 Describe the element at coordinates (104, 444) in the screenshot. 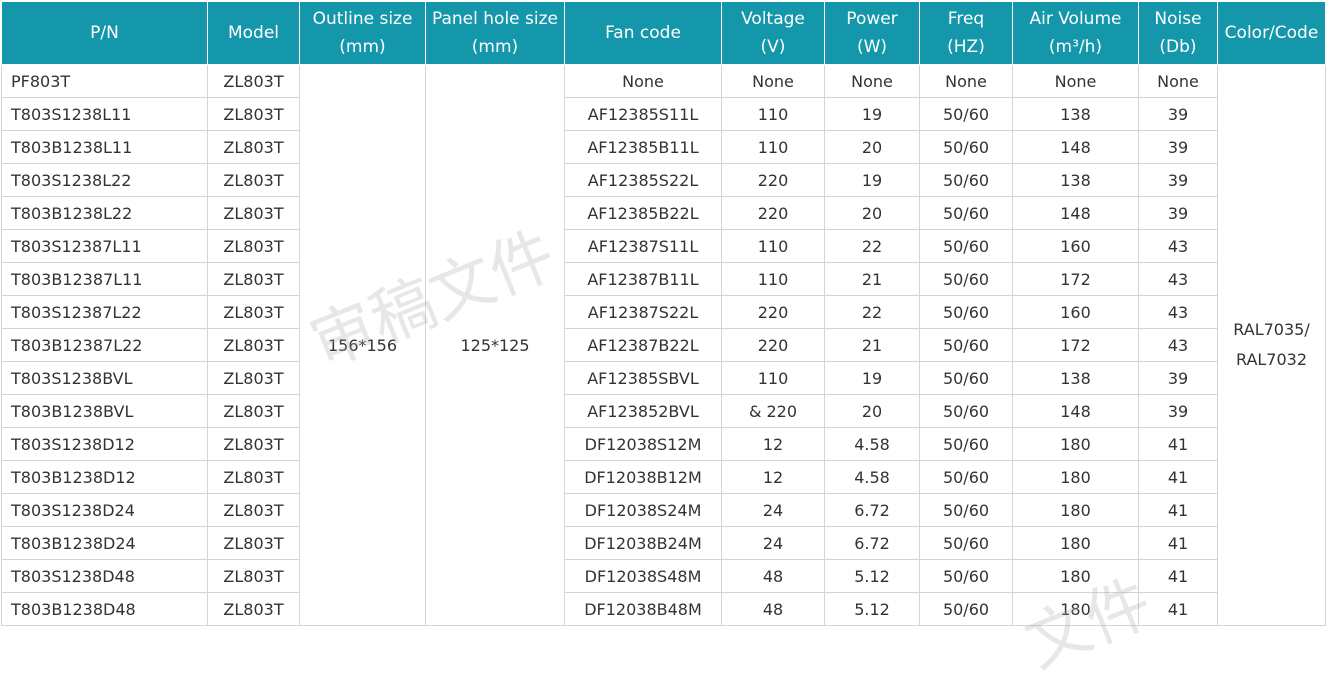

I see `cell-pn: T803S1238D12` at that location.